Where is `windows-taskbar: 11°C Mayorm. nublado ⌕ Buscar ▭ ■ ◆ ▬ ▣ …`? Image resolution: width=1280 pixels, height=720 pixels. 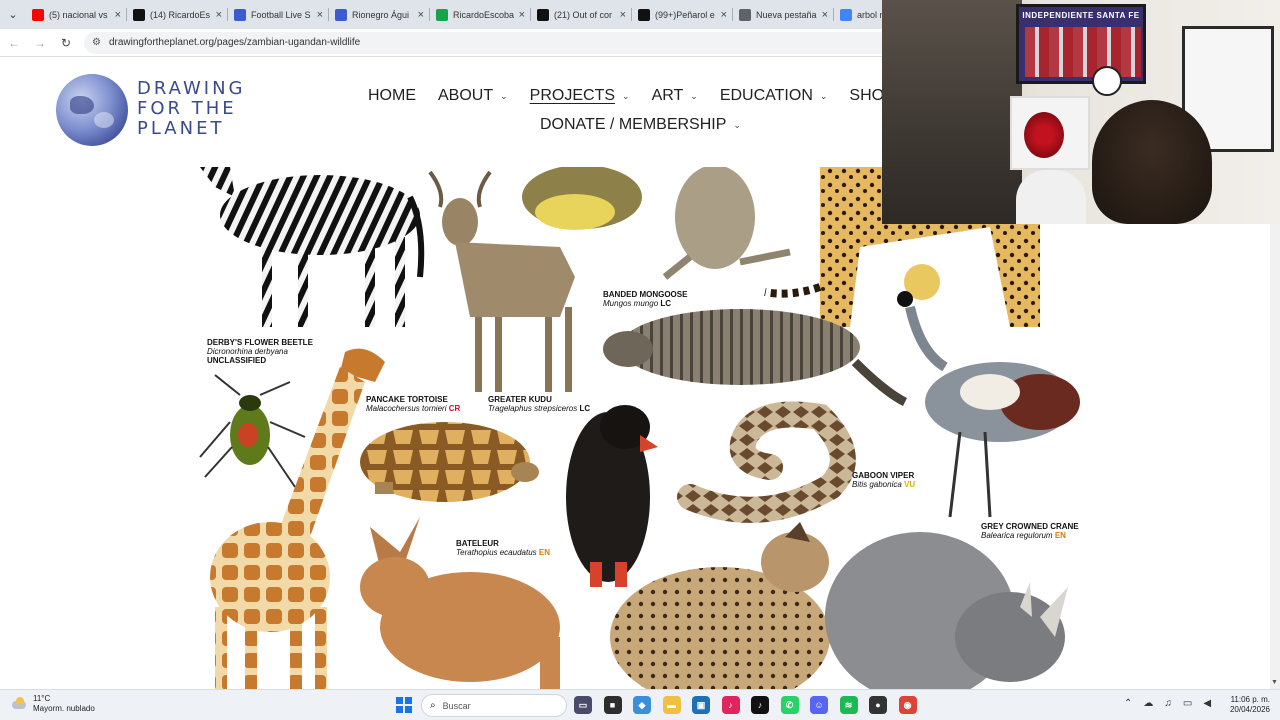
windows-taskbar: 11°C Mayorm. nublado ⌕ Buscar ▭ ■ ◆ ▬ ▣ … is located at coordinates (640, 704).